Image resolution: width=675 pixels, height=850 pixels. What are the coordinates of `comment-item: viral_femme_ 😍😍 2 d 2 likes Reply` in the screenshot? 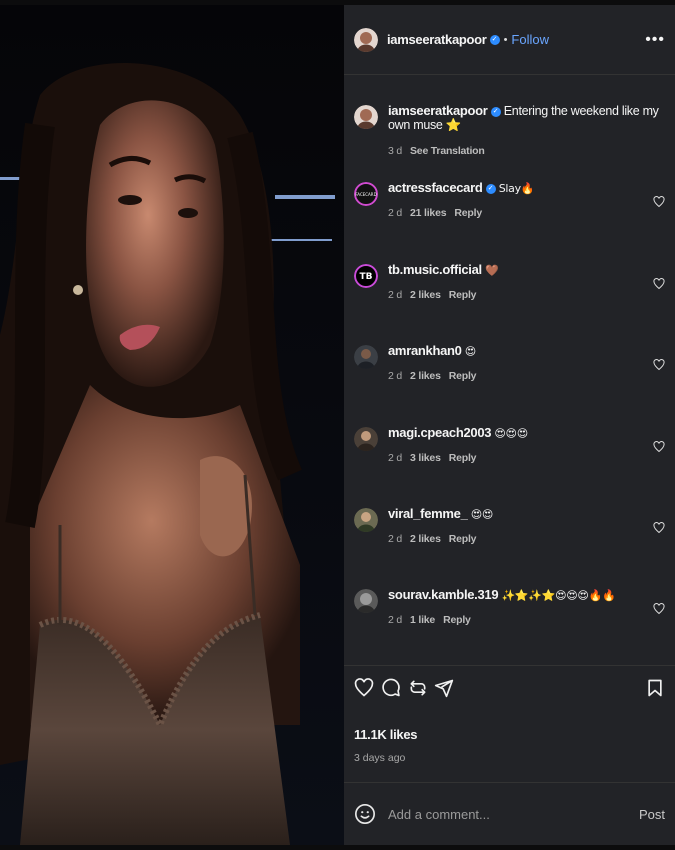 It's located at (509, 525).